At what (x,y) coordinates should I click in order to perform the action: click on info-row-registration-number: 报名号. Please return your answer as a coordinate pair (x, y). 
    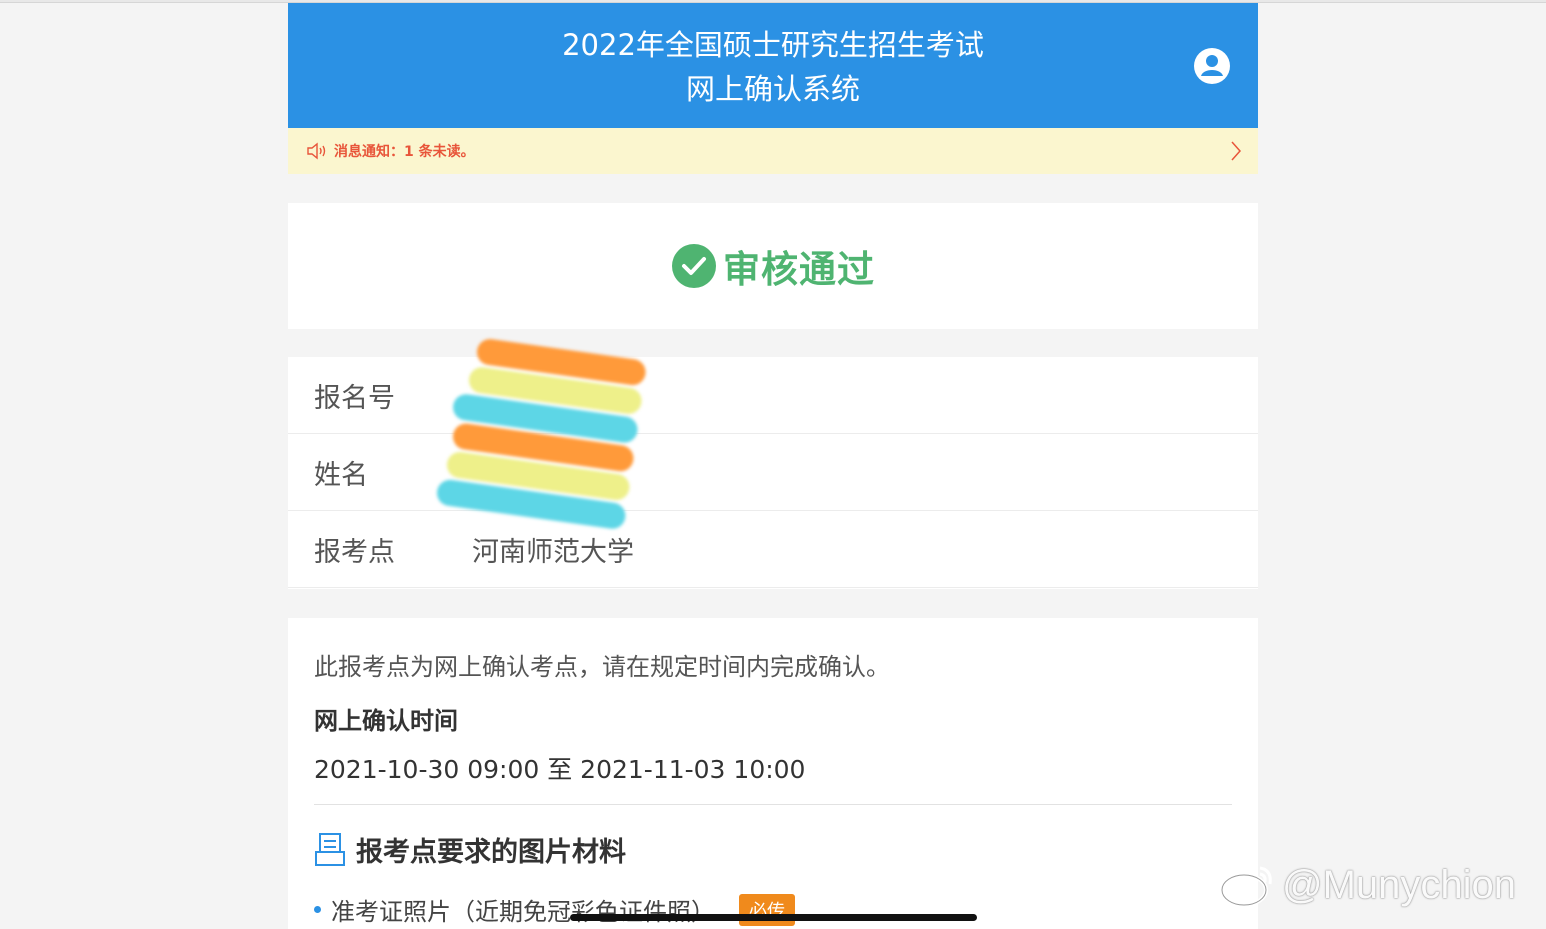
    Looking at the image, I should click on (773, 395).